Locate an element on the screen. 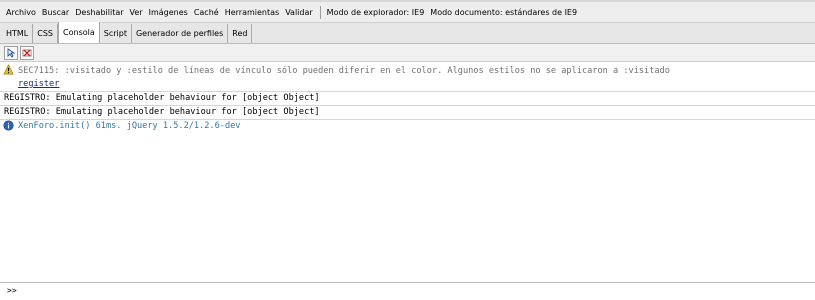 The image size is (815, 300). tab-consola: Consola is located at coordinates (79, 32).